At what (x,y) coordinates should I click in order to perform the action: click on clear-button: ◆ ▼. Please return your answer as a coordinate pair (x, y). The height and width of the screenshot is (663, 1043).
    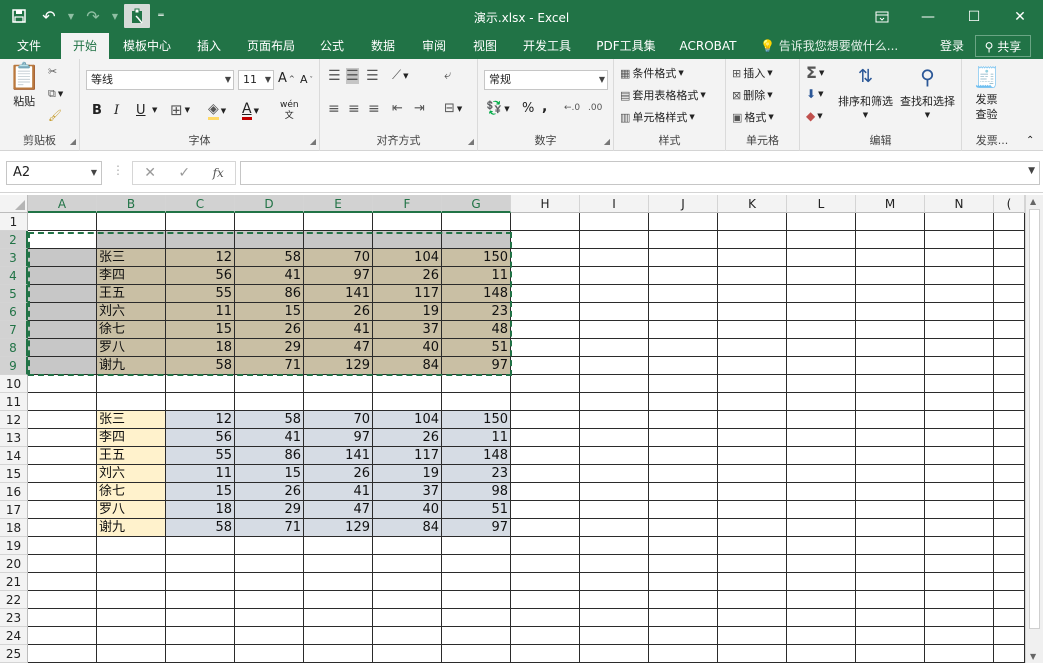
    Looking at the image, I should click on (814, 116).